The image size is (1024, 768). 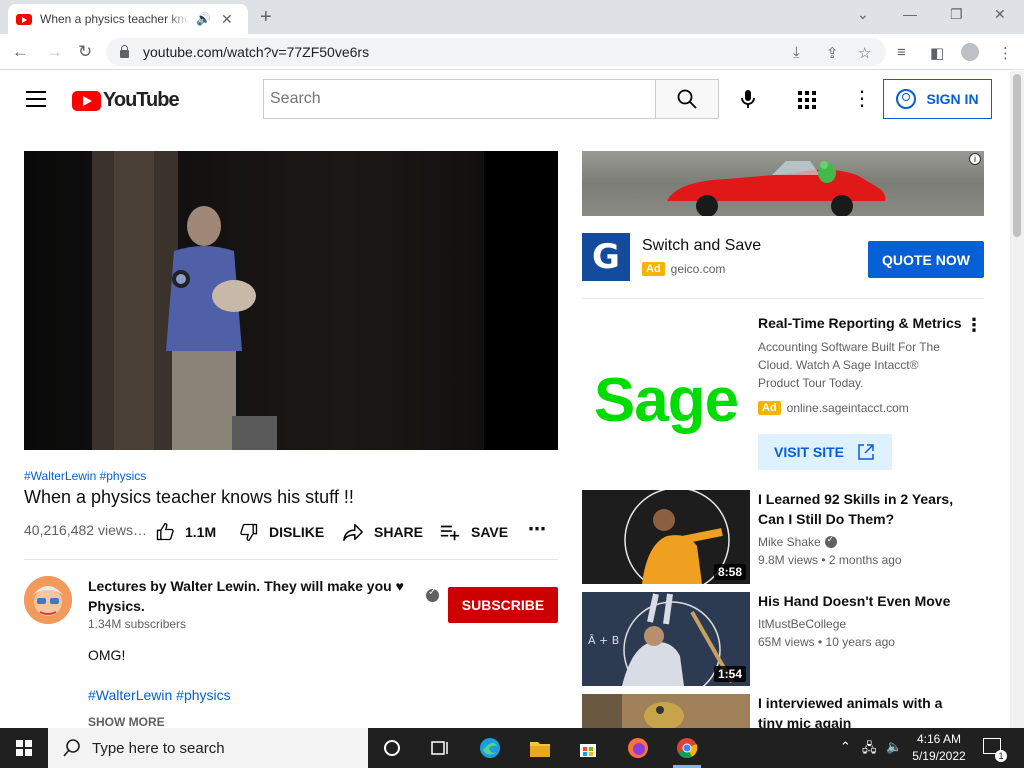 What do you see at coordinates (807, 100) in the screenshot?
I see `apps-grid-icon` at bounding box center [807, 100].